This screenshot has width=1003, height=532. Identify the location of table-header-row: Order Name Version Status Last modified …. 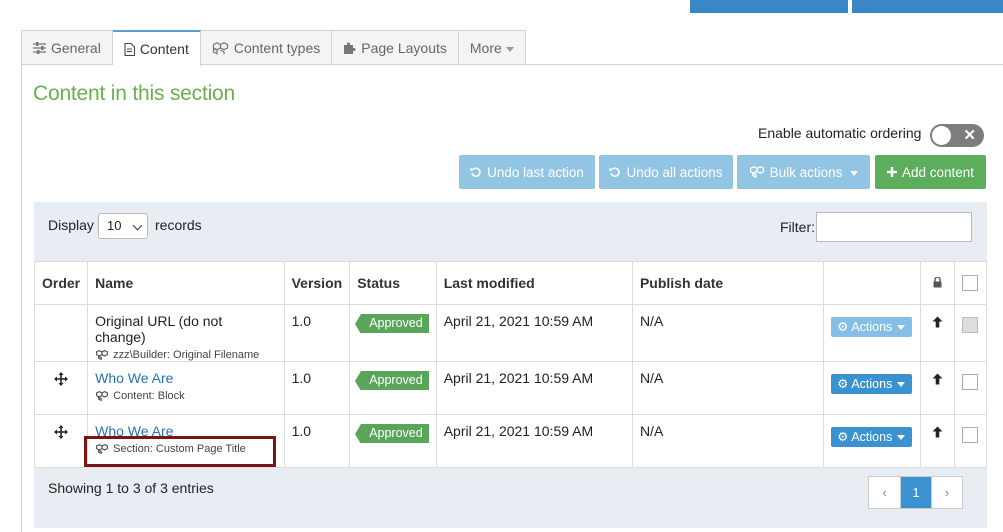
(510, 283).